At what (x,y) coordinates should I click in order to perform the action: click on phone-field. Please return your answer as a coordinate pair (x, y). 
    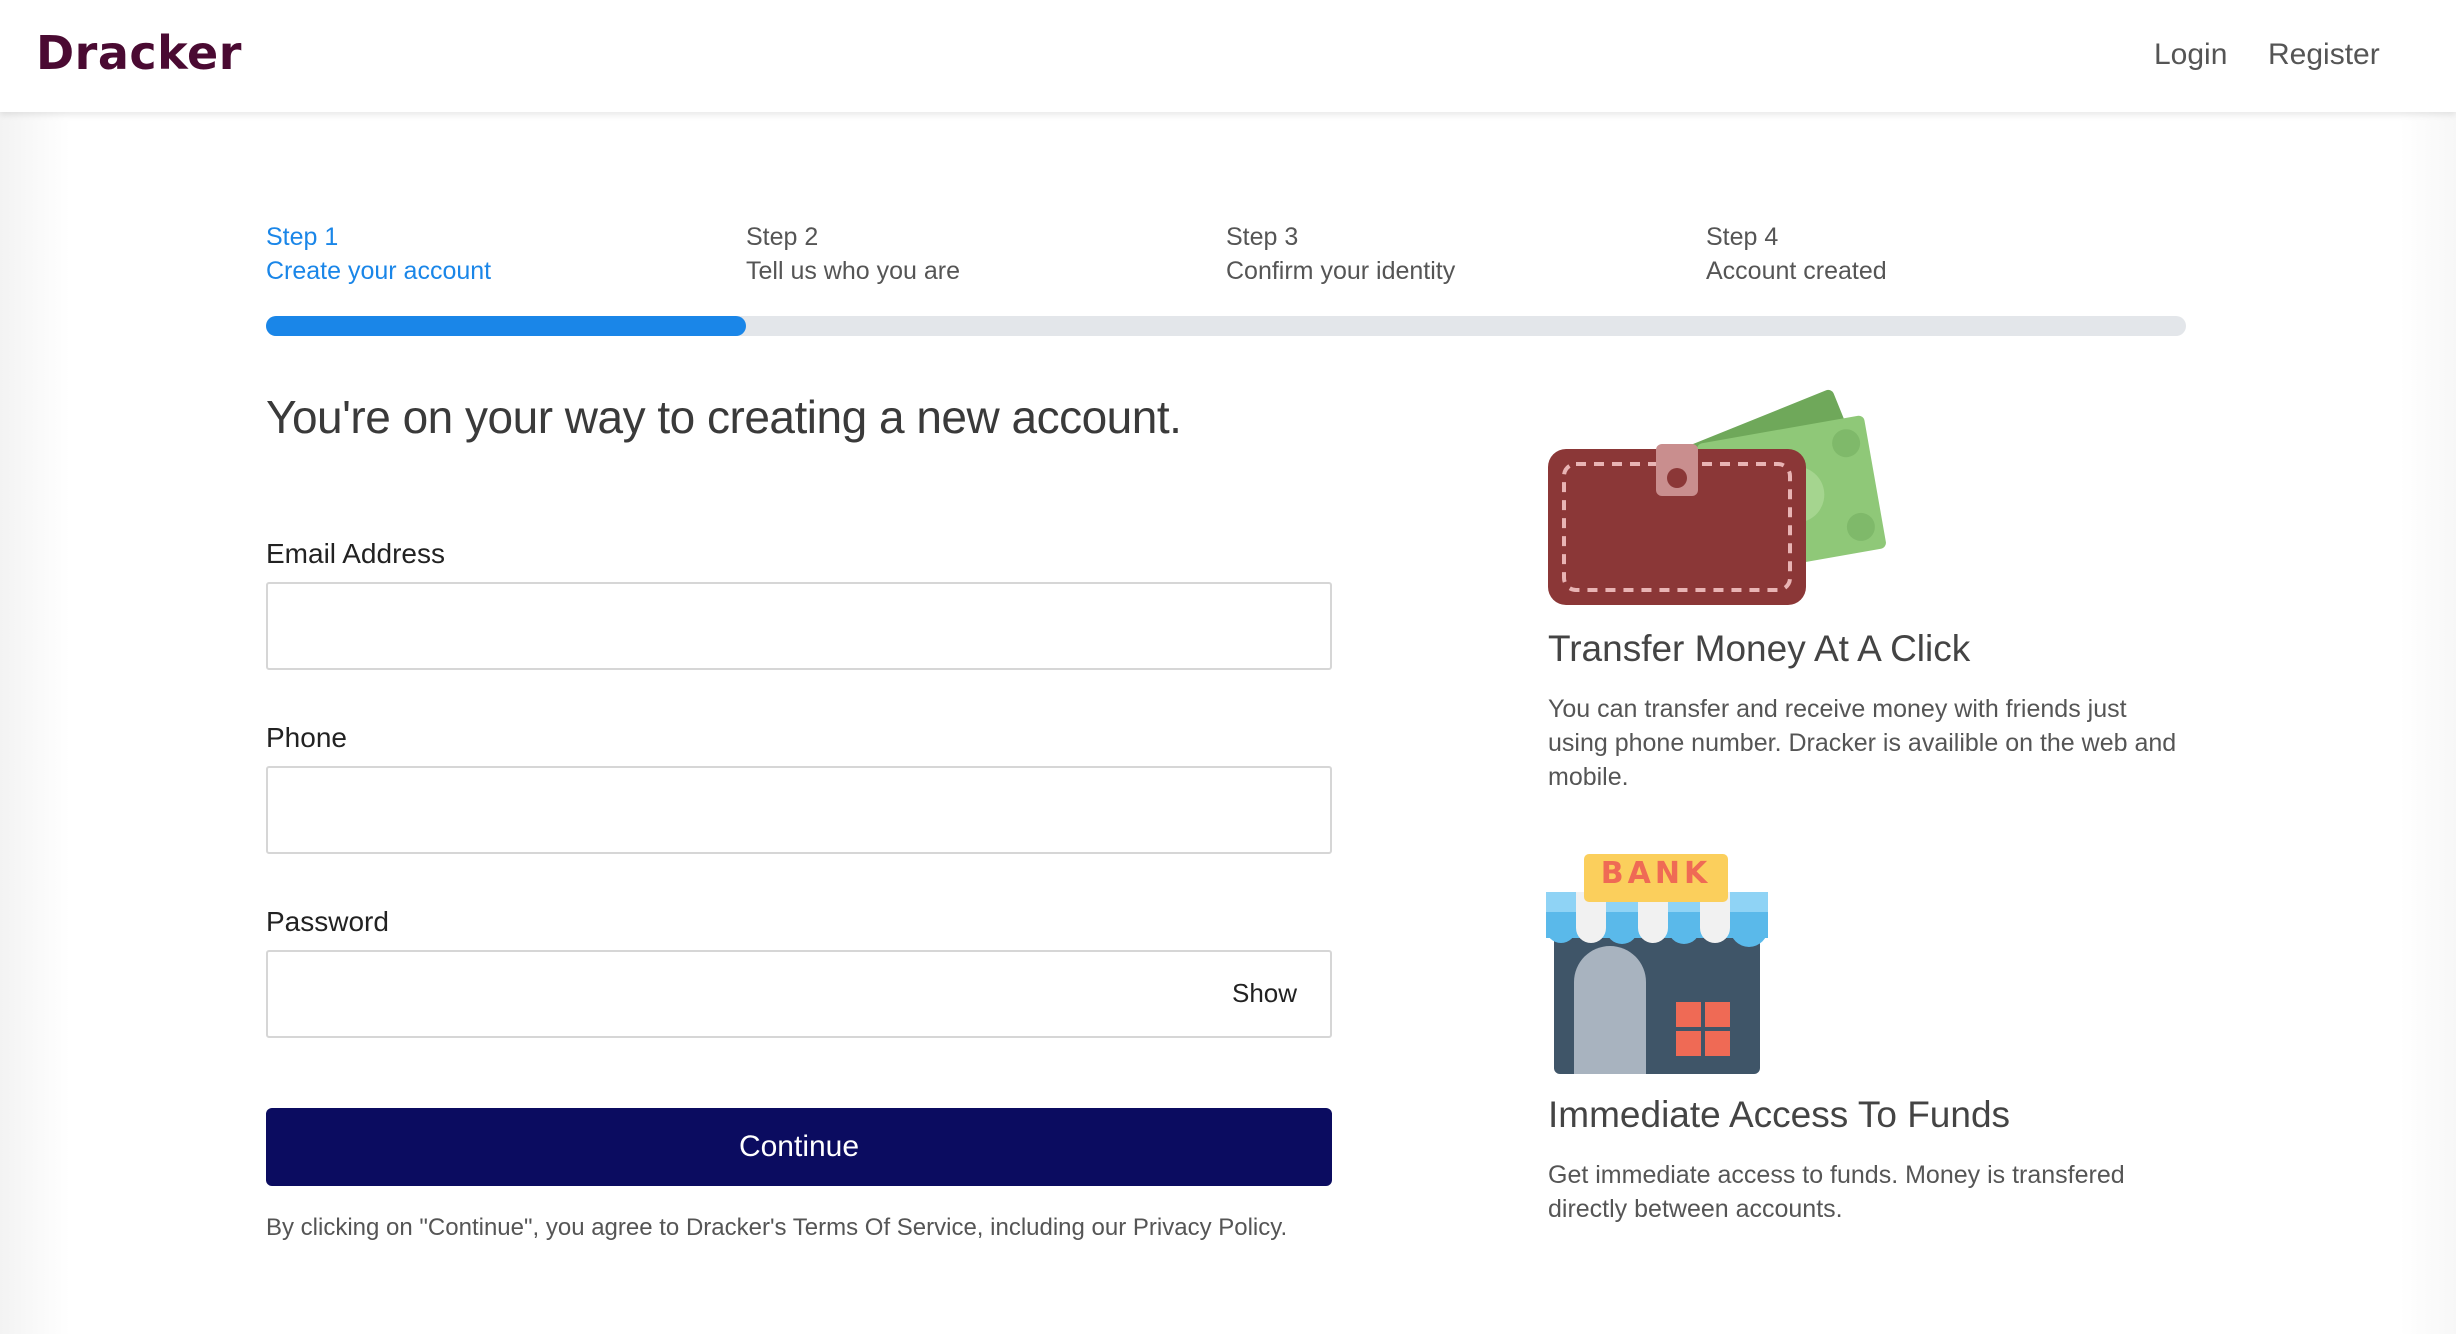
    Looking at the image, I should click on (799, 810).